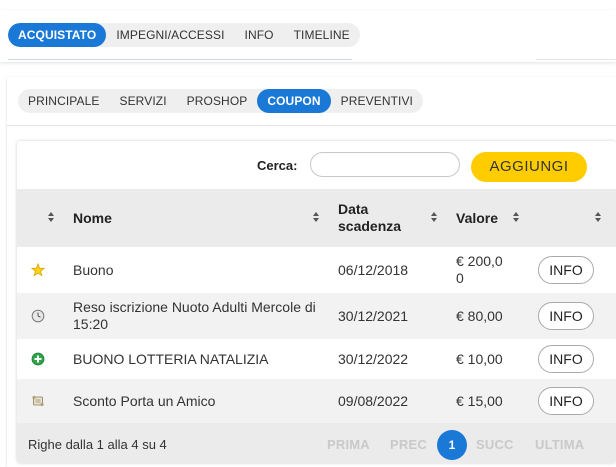  Describe the element at coordinates (559, 444) in the screenshot. I see `page-last: ULTIMA` at that location.